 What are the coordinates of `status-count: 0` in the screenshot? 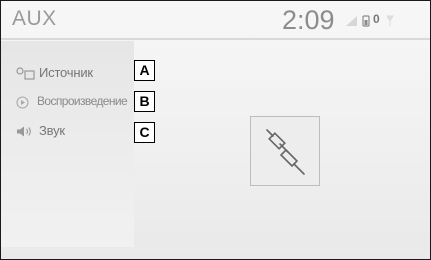 It's located at (376, 19).